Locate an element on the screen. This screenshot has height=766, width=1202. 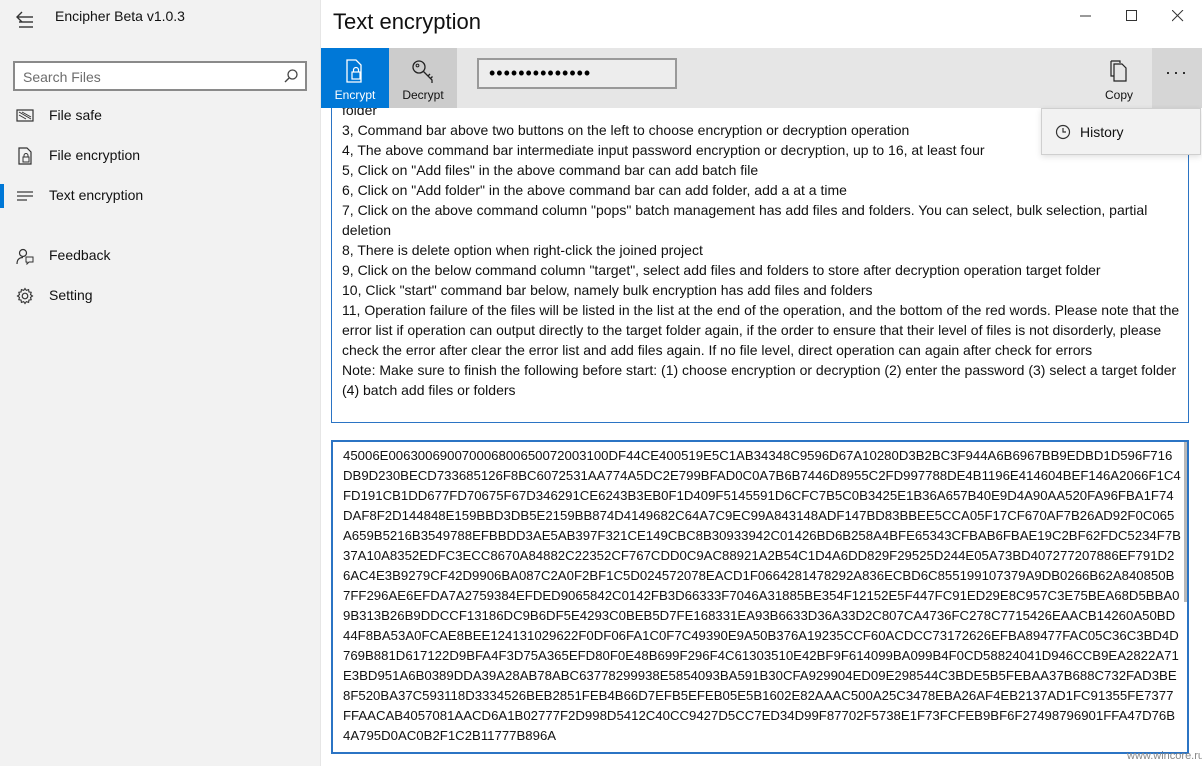
close-icon is located at coordinates (1178, 16).